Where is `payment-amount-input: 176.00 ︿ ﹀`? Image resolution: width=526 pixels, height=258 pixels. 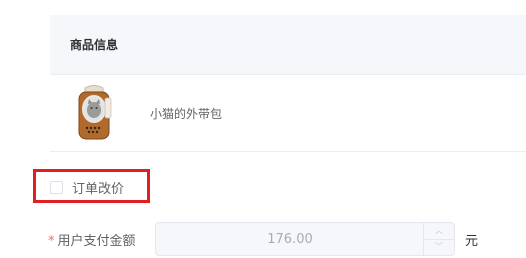
payment-amount-input: 176.00 ︿ ﹀ is located at coordinates (305, 239).